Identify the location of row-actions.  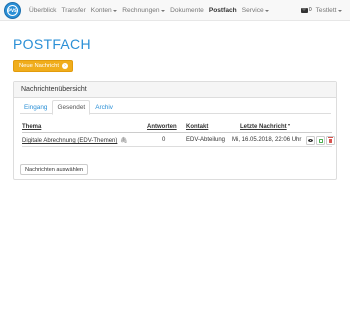
(321, 140).